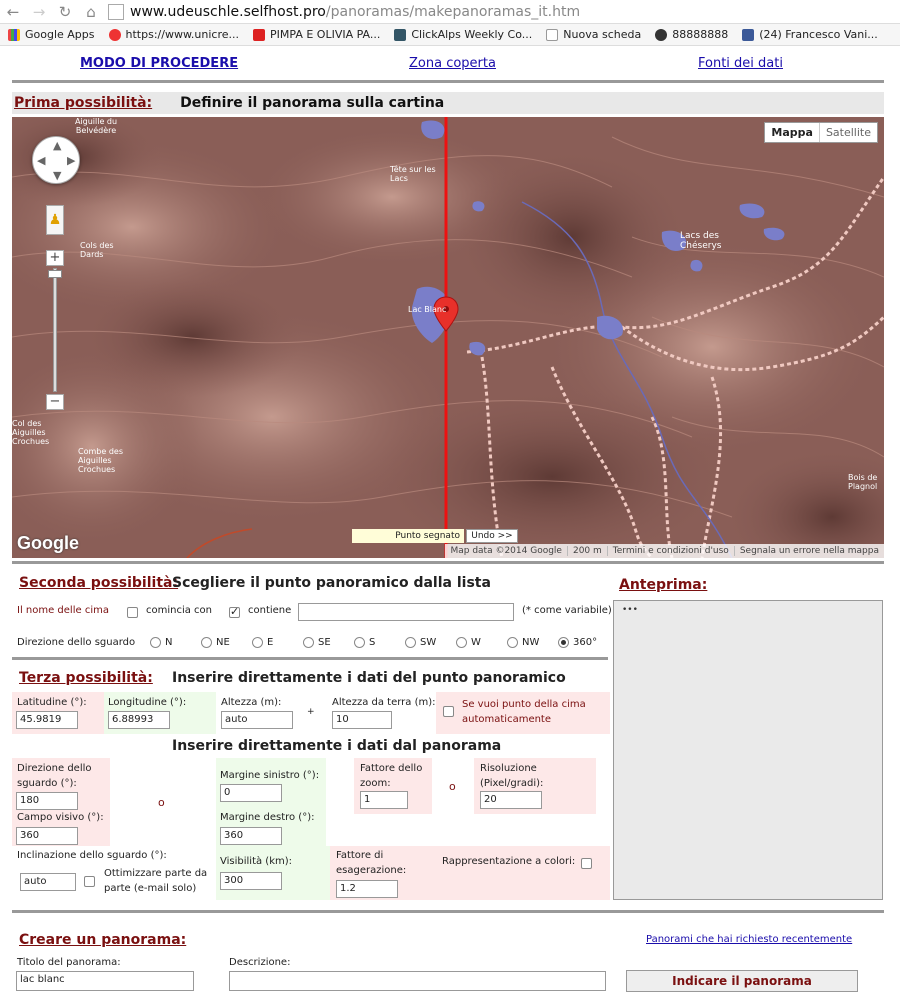 This screenshot has width=900, height=1000. What do you see at coordinates (86, 678) in the screenshot?
I see `section3-title: Terza possibilità:` at bounding box center [86, 678].